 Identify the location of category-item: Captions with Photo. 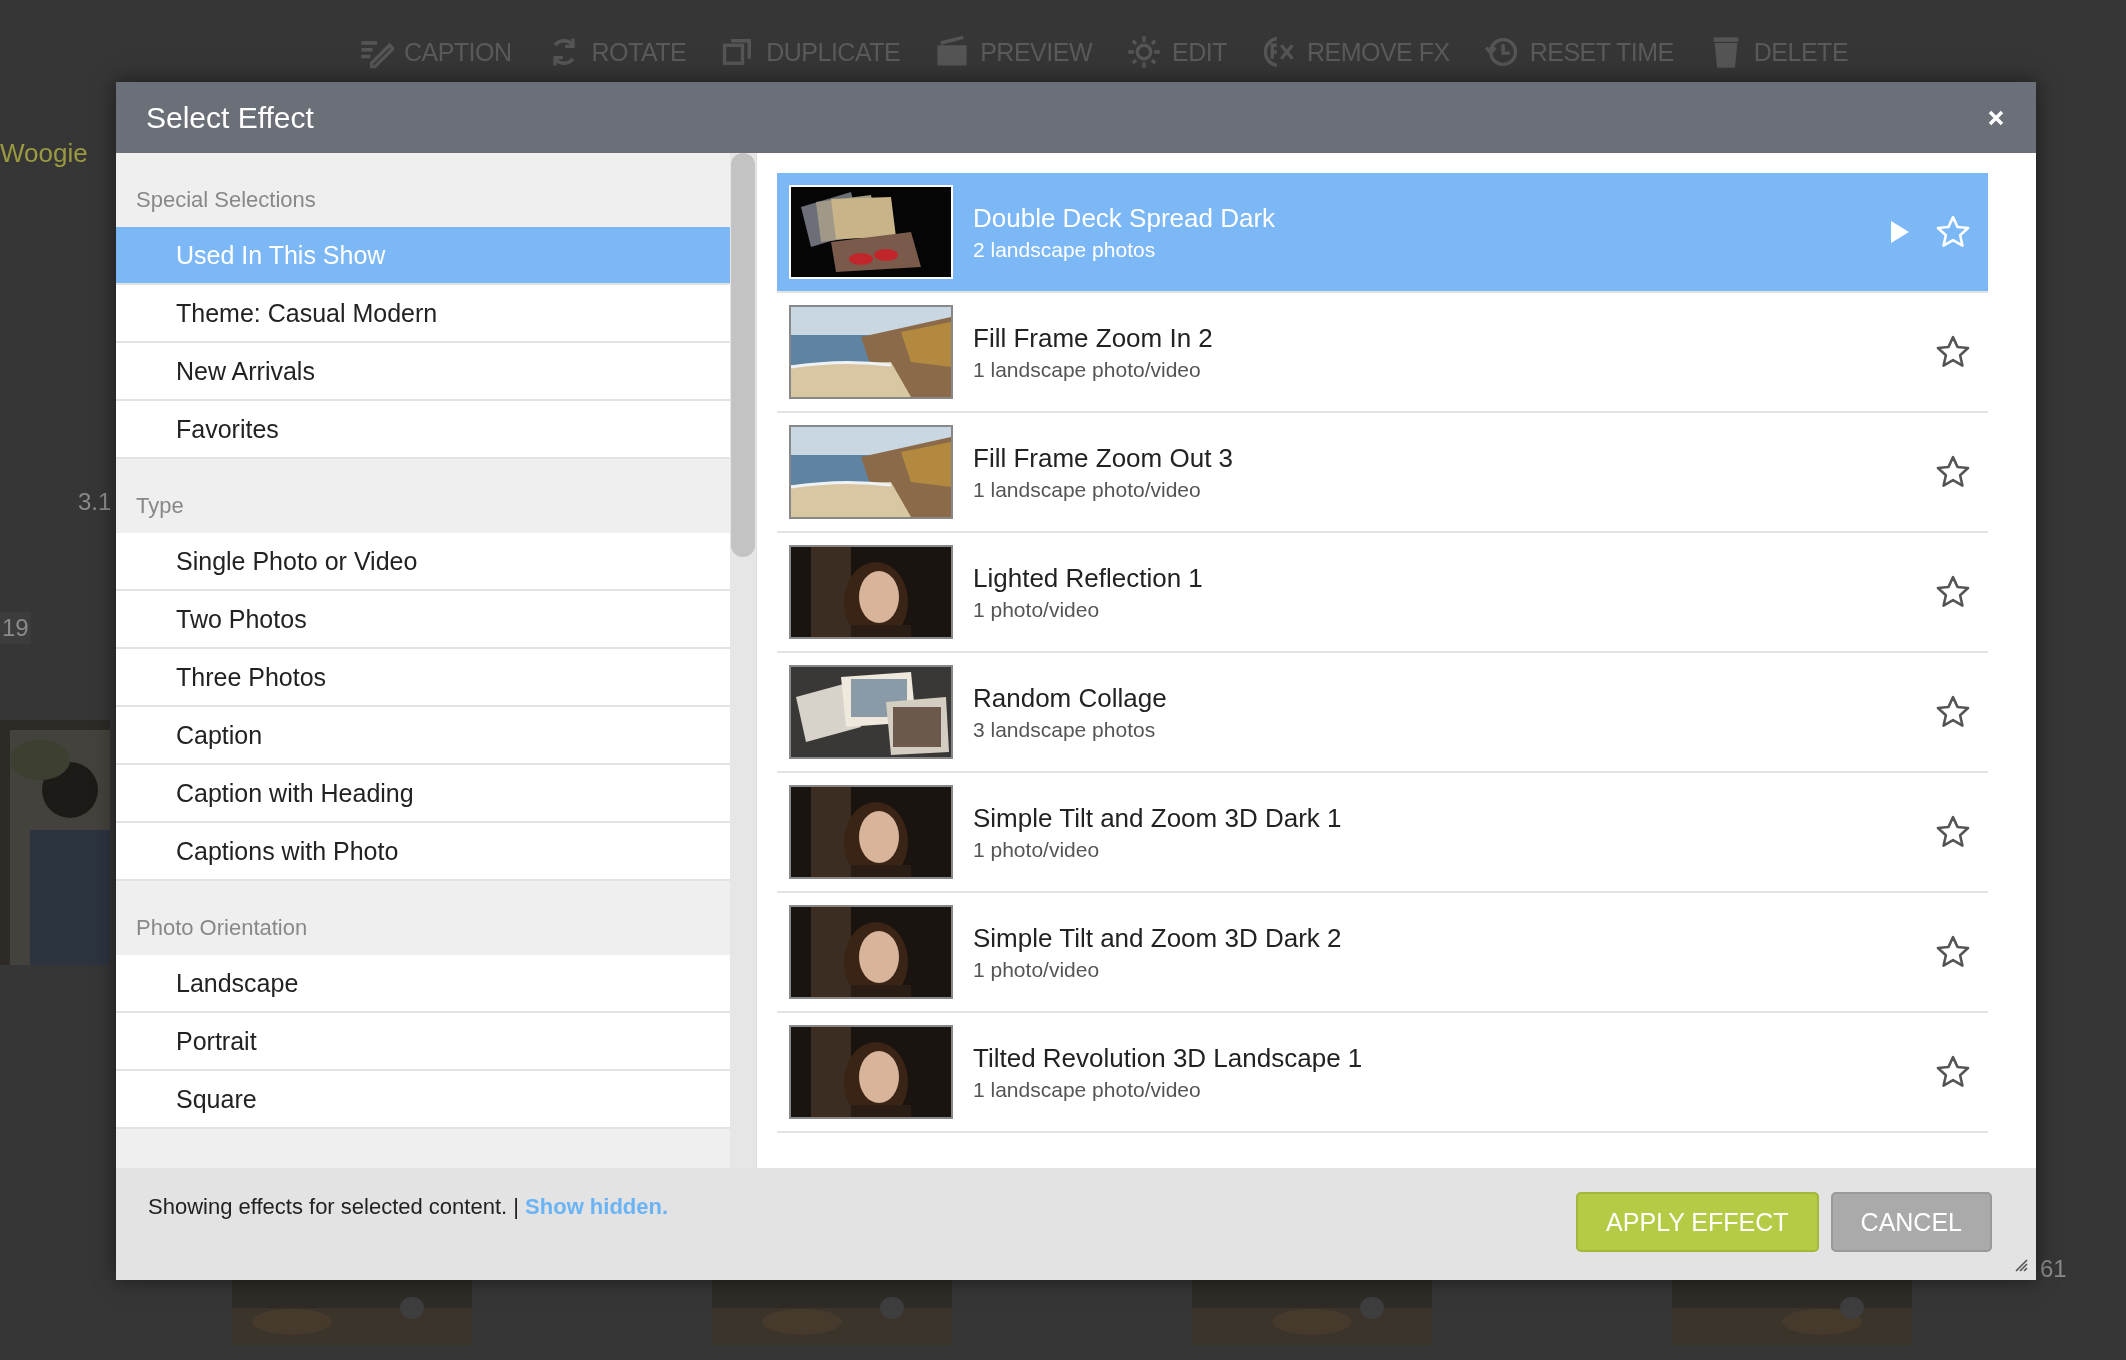
(423, 852).